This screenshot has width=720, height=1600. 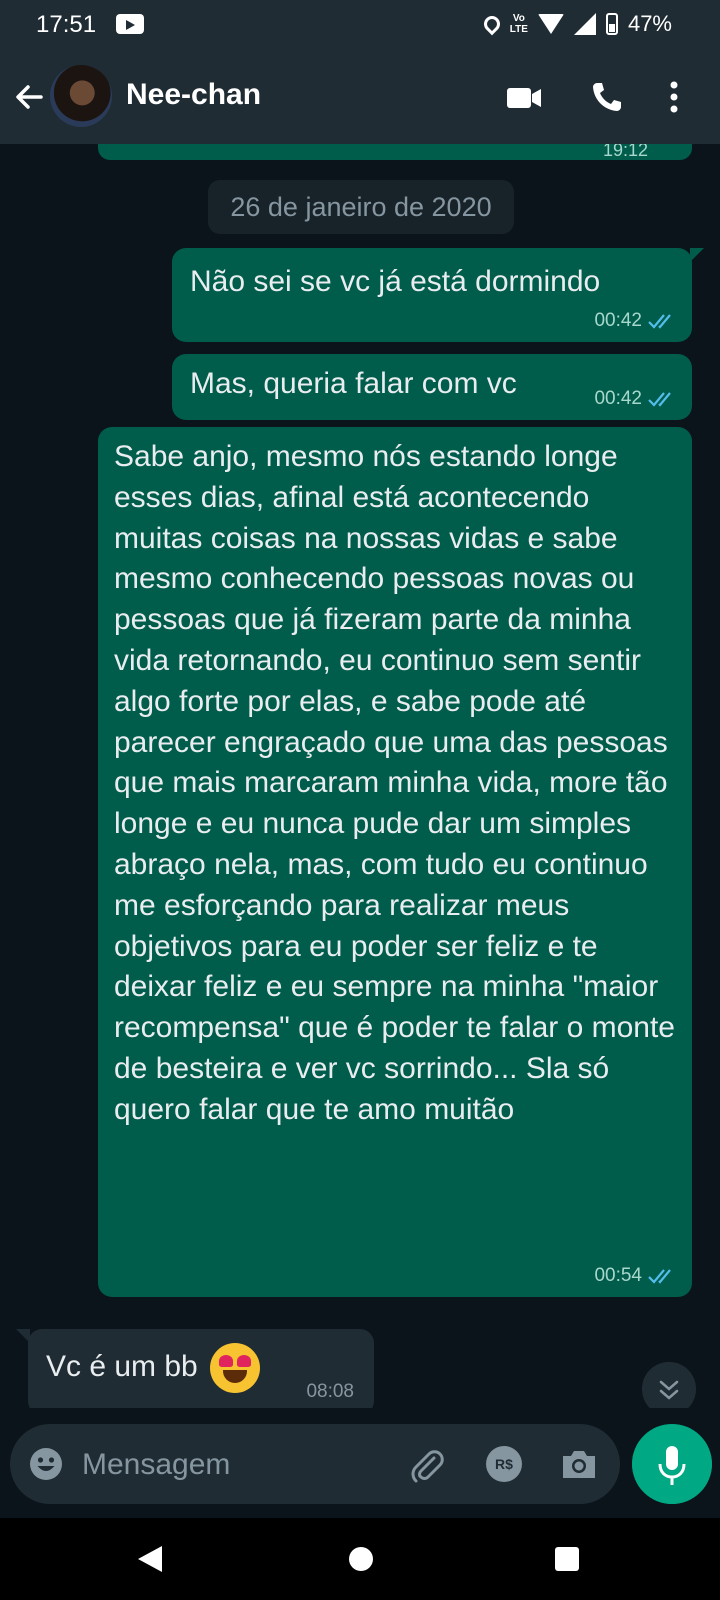 I want to click on more-menu-icon, so click(x=674, y=97).